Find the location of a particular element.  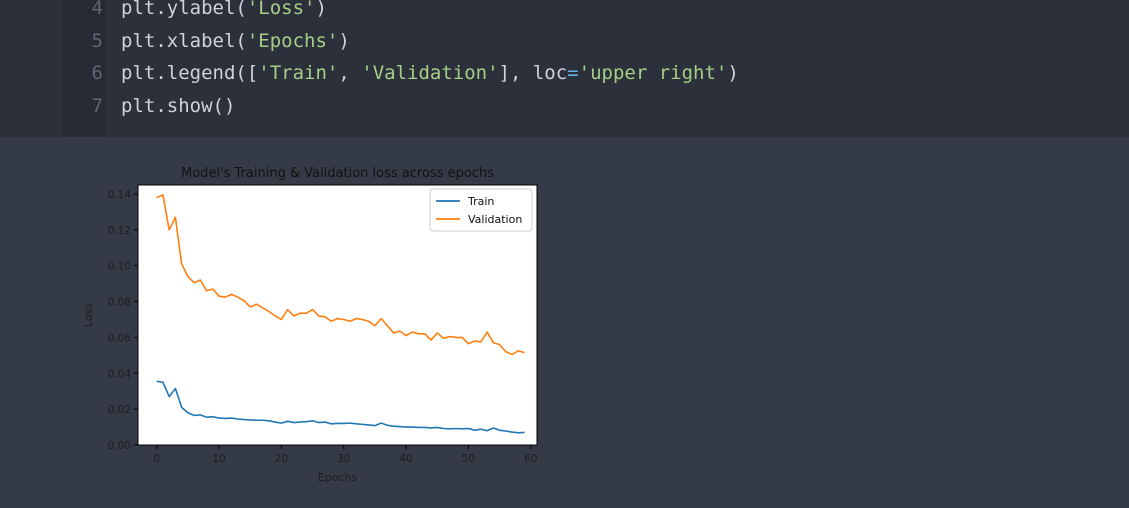

y-tick-label: 0.02 is located at coordinates (119, 410).